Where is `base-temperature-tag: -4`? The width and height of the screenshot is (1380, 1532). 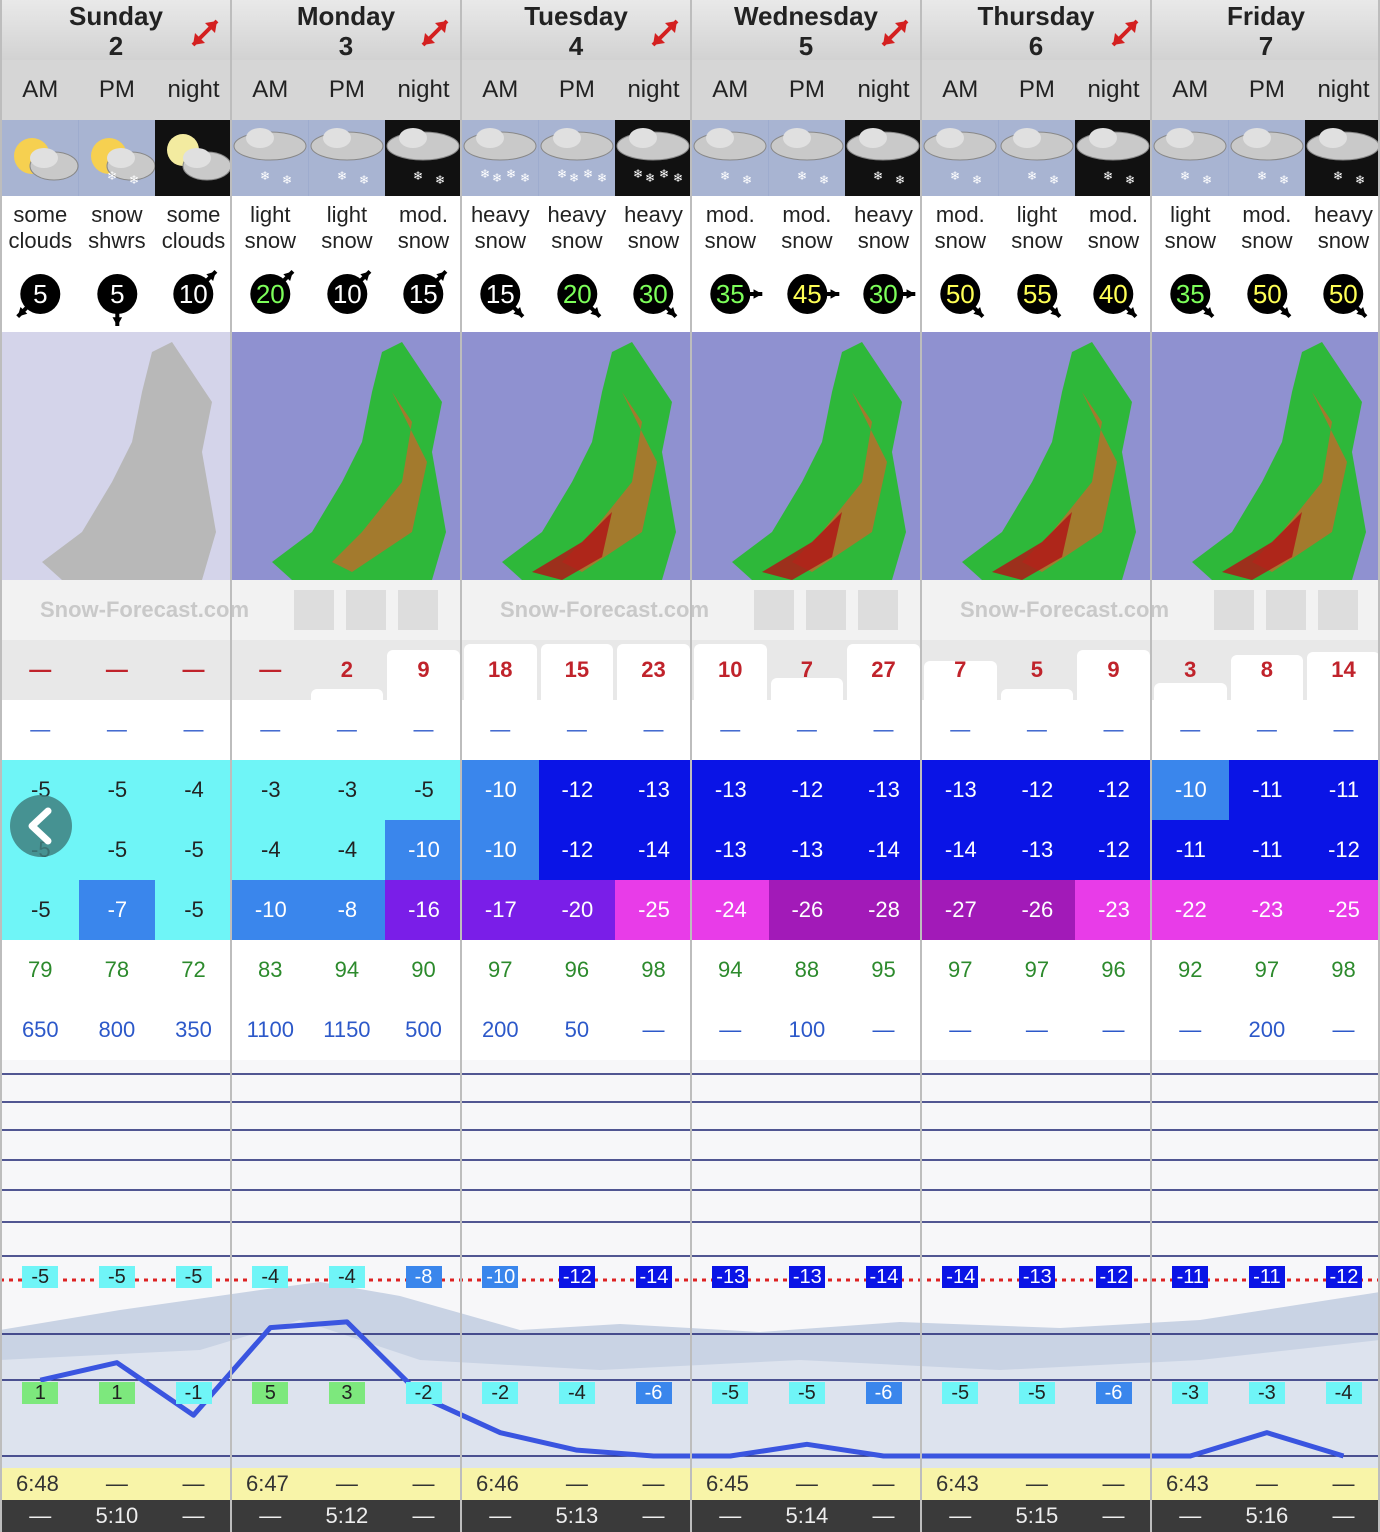 base-temperature-tag: -4 is located at coordinates (576, 1393).